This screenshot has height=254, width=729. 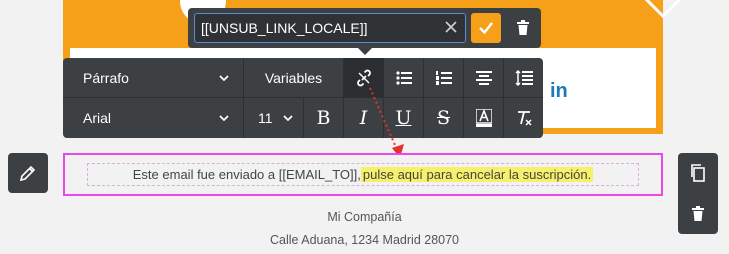 I want to click on align-center-button, so click(x=484, y=78).